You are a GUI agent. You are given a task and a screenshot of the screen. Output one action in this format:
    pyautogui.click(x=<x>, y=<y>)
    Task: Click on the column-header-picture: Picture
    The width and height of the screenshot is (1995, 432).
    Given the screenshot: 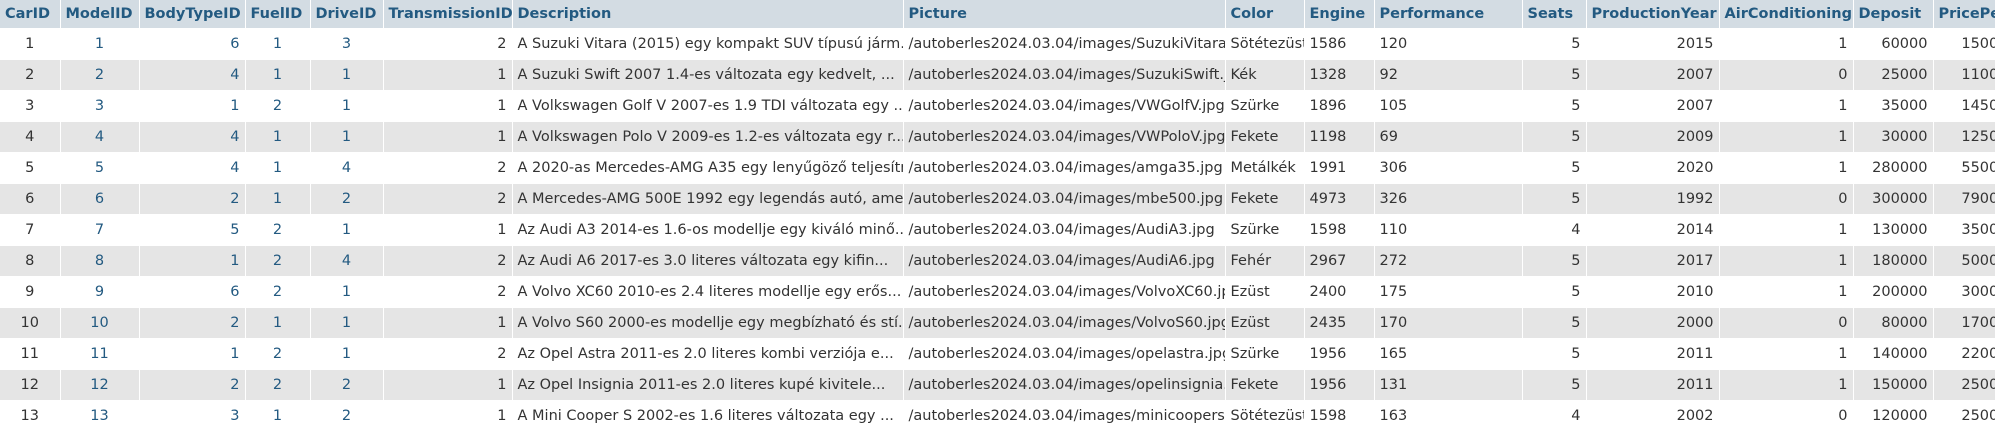 What is the action you would take?
    pyautogui.click(x=1064, y=14)
    